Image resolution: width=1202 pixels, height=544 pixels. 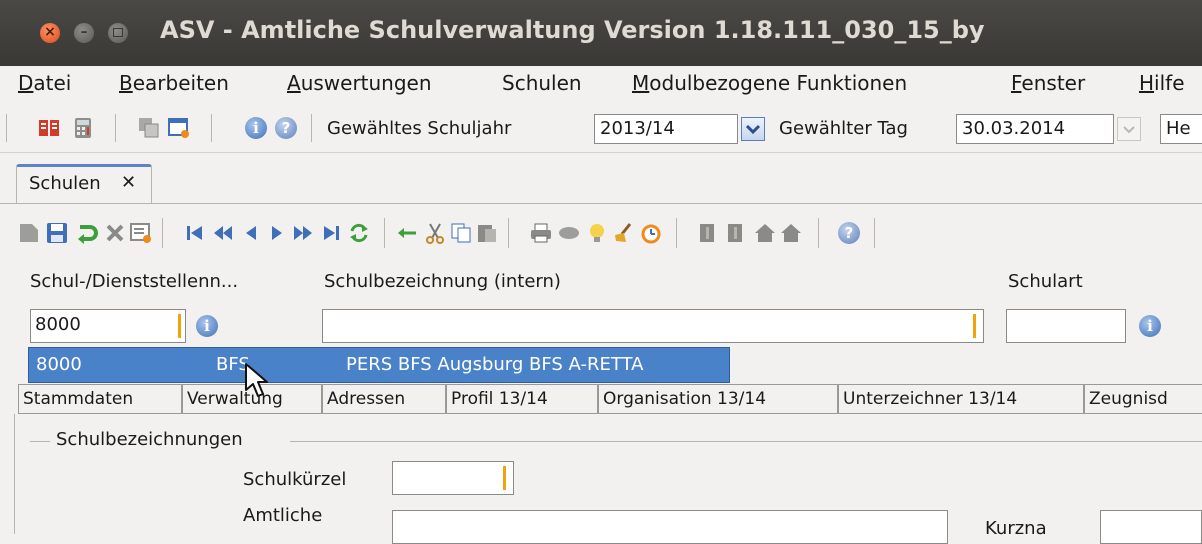 I want to click on menu-auswertungen: Auswertungen, so click(x=359, y=83).